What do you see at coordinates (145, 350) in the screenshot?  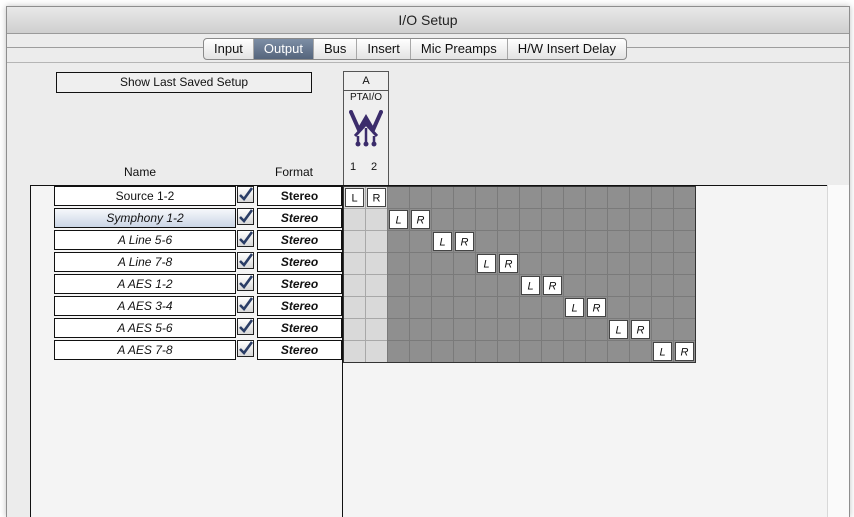 I see `path-name-field: A AES 7-8` at bounding box center [145, 350].